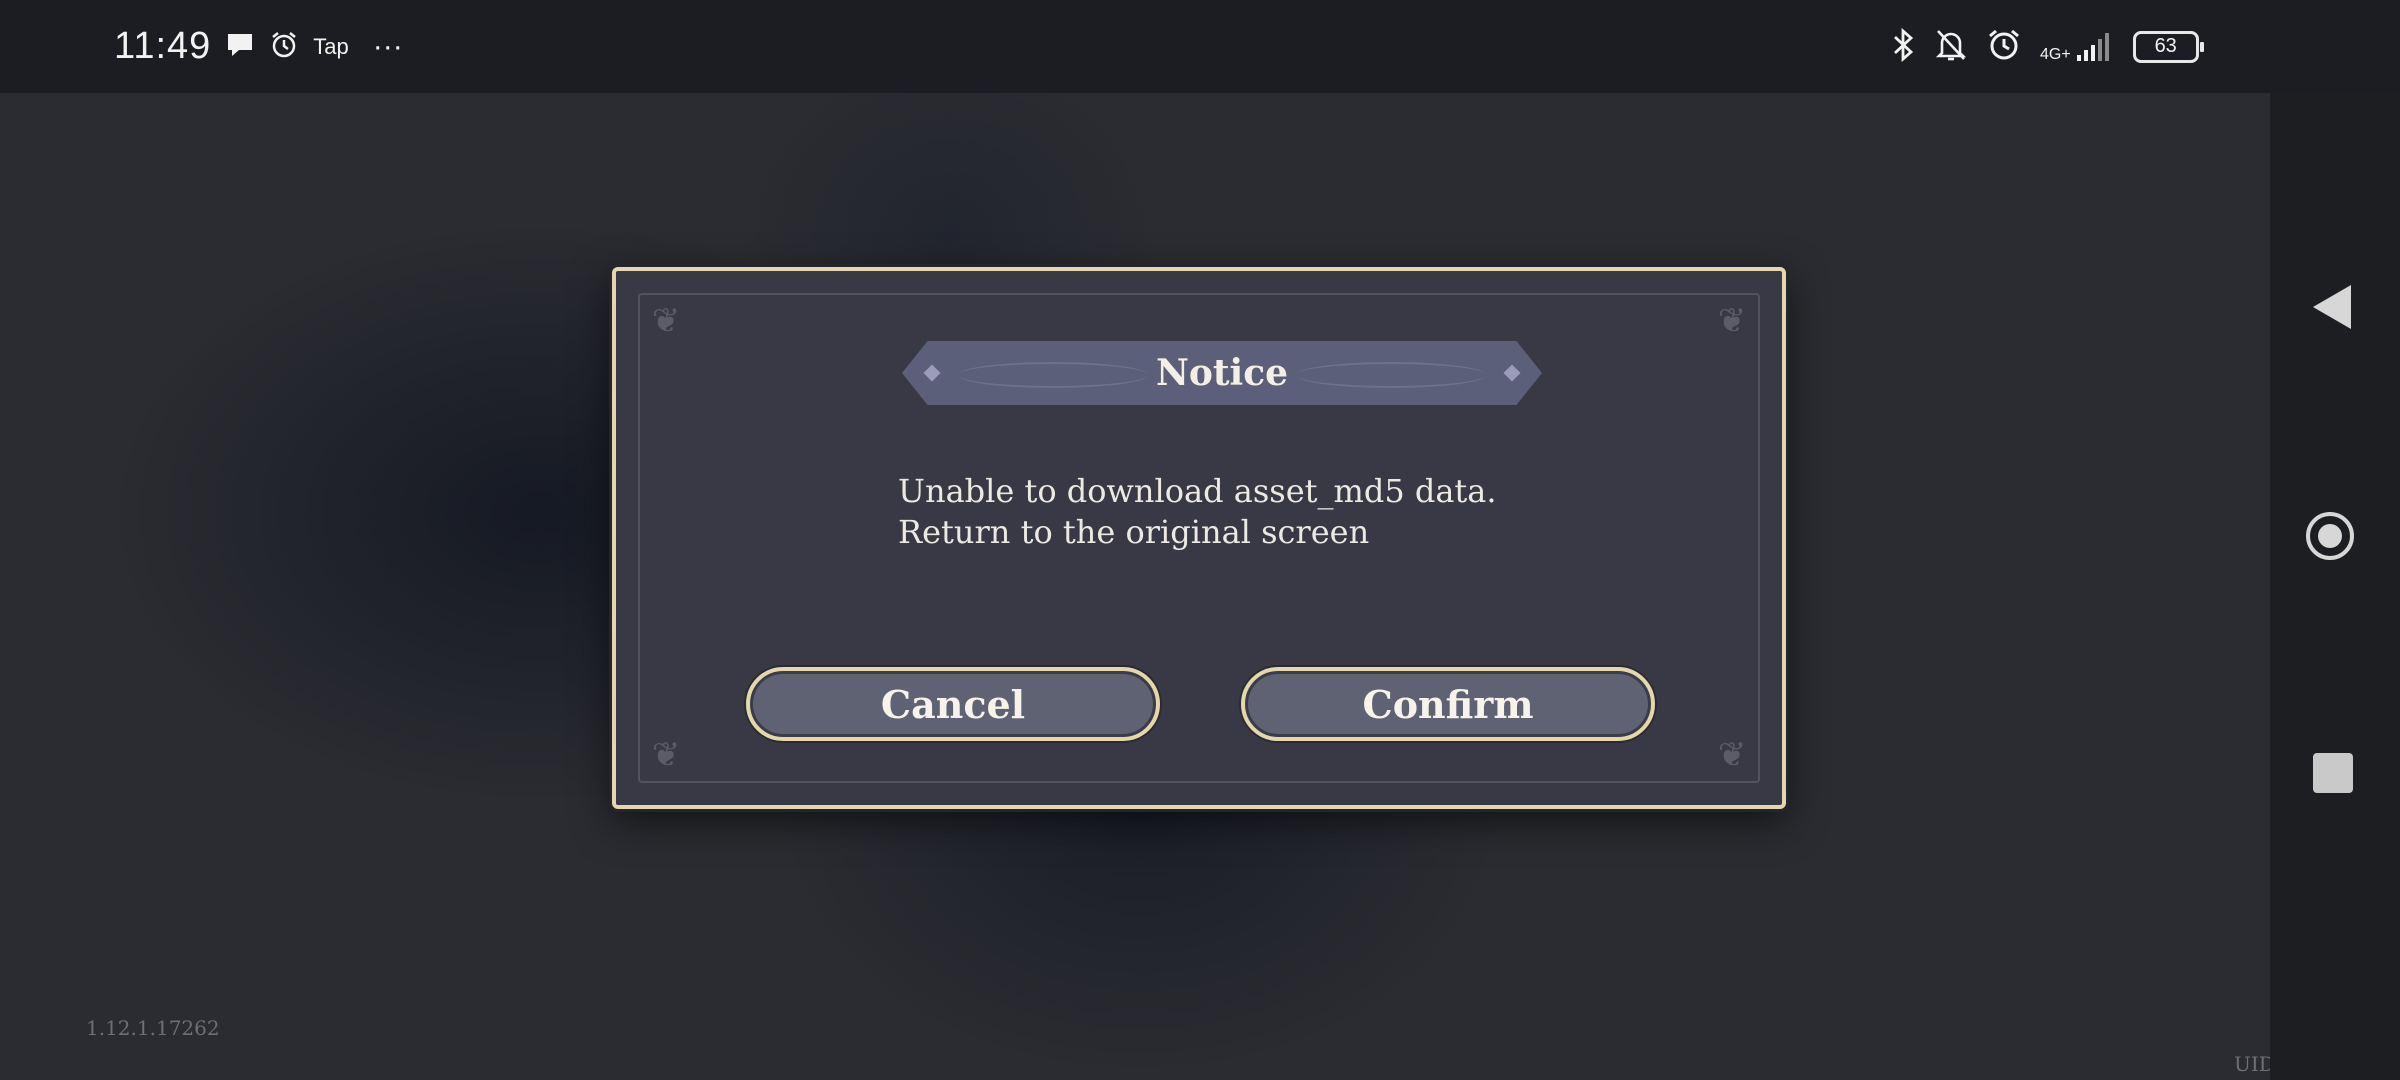  Describe the element at coordinates (240, 47) in the screenshot. I see `chat-bubble-icon` at that location.